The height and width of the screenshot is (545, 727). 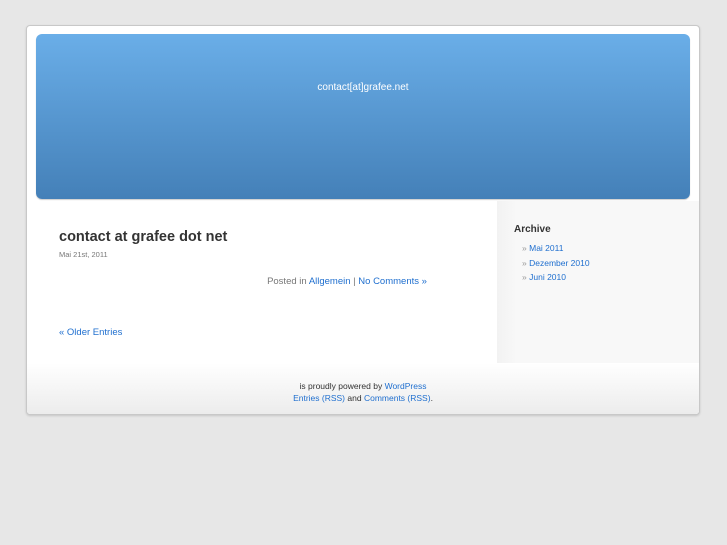 What do you see at coordinates (431, 398) in the screenshot?
I see `period-text: .` at bounding box center [431, 398].